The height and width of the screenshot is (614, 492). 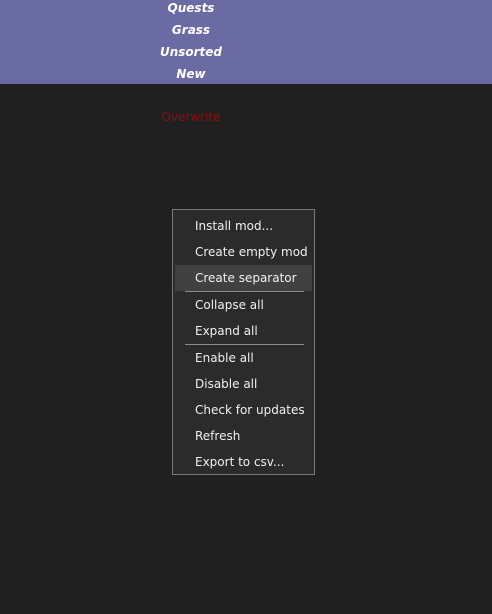 What do you see at coordinates (243, 410) in the screenshot?
I see `menu-item-check-for-updates: Check for updates` at bounding box center [243, 410].